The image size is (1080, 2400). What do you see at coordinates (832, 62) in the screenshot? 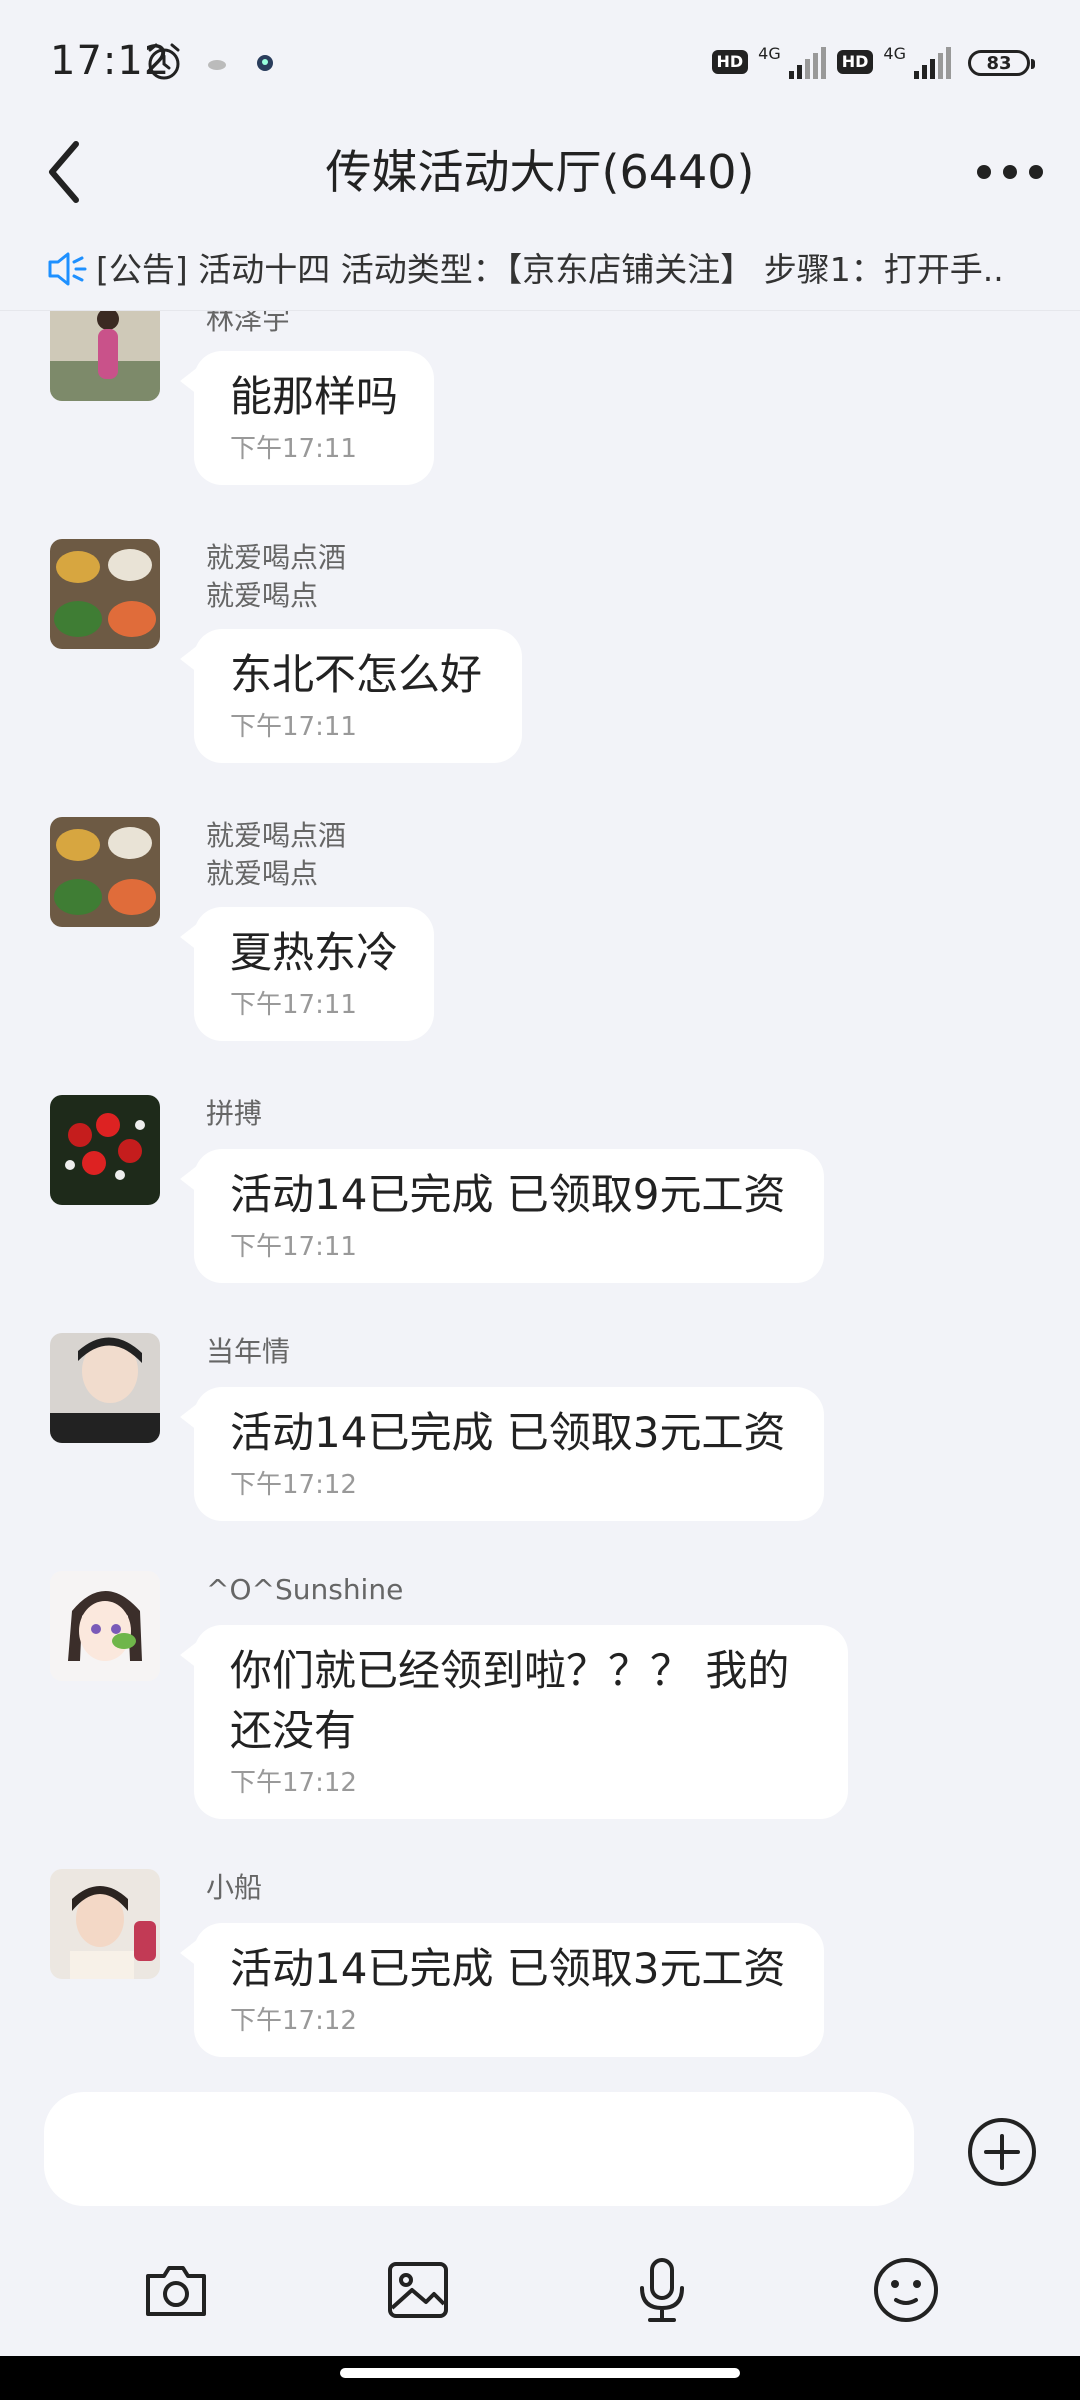
I see `signal-group: HD 4G HD 4G` at bounding box center [832, 62].